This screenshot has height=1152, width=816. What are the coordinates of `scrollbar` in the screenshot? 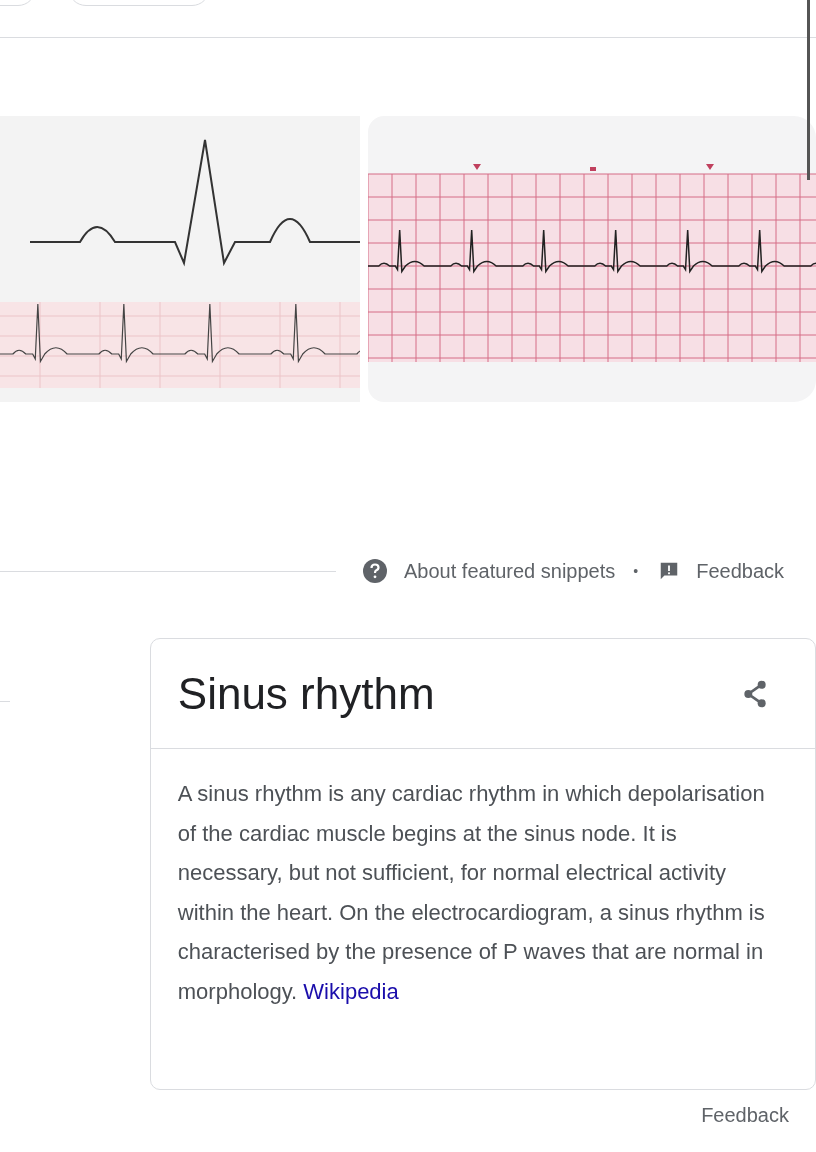 It's located at (808, 90).